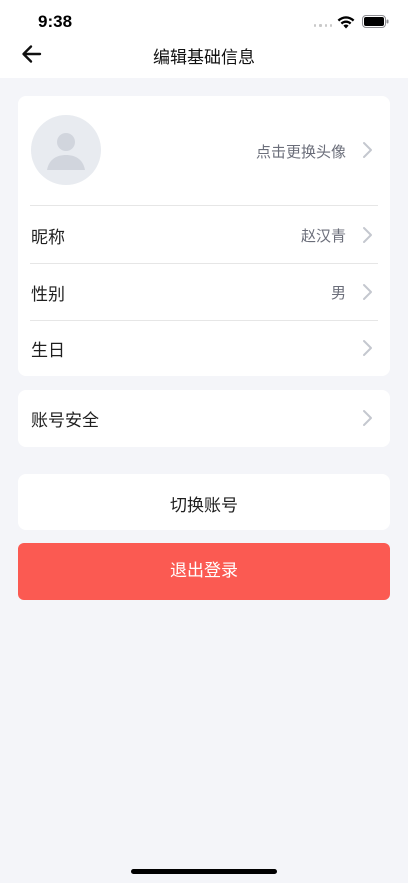 The image size is (408, 883). I want to click on account-security-row: 账号安全, so click(204, 418).